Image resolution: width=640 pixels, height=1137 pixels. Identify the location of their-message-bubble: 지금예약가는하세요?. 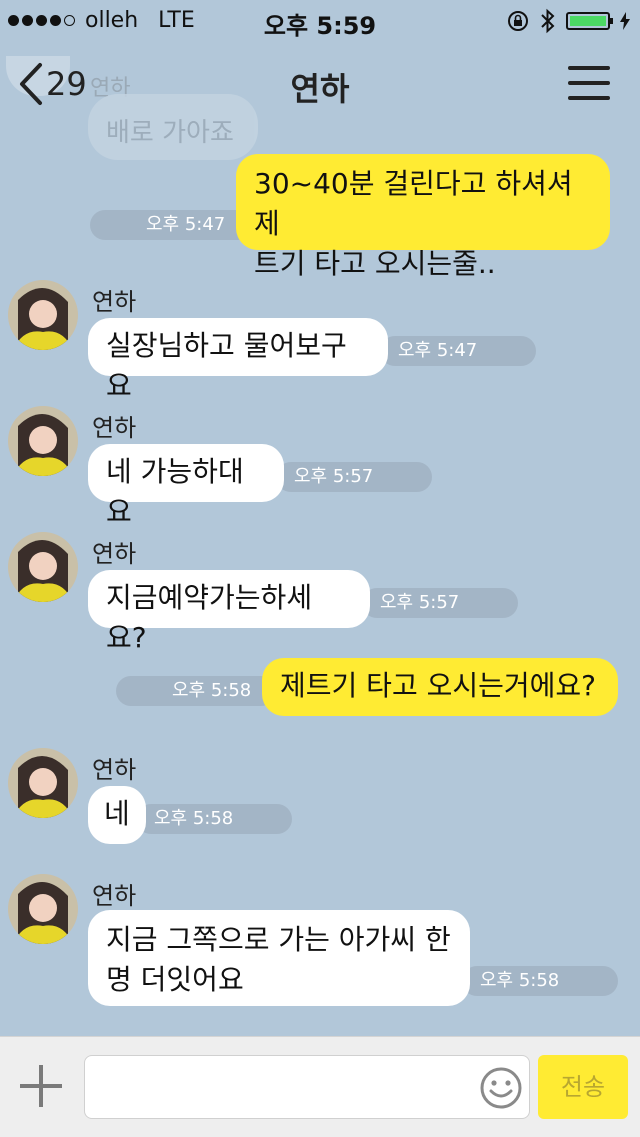
(229, 612).